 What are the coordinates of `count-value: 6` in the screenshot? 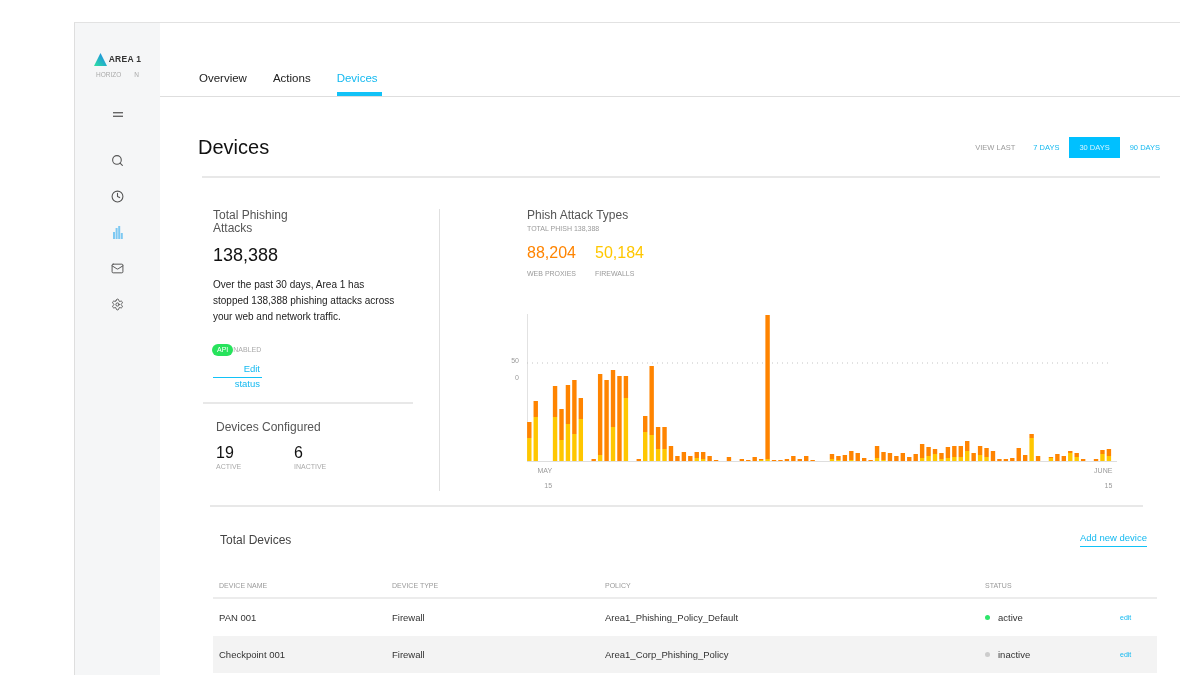 It's located at (298, 453).